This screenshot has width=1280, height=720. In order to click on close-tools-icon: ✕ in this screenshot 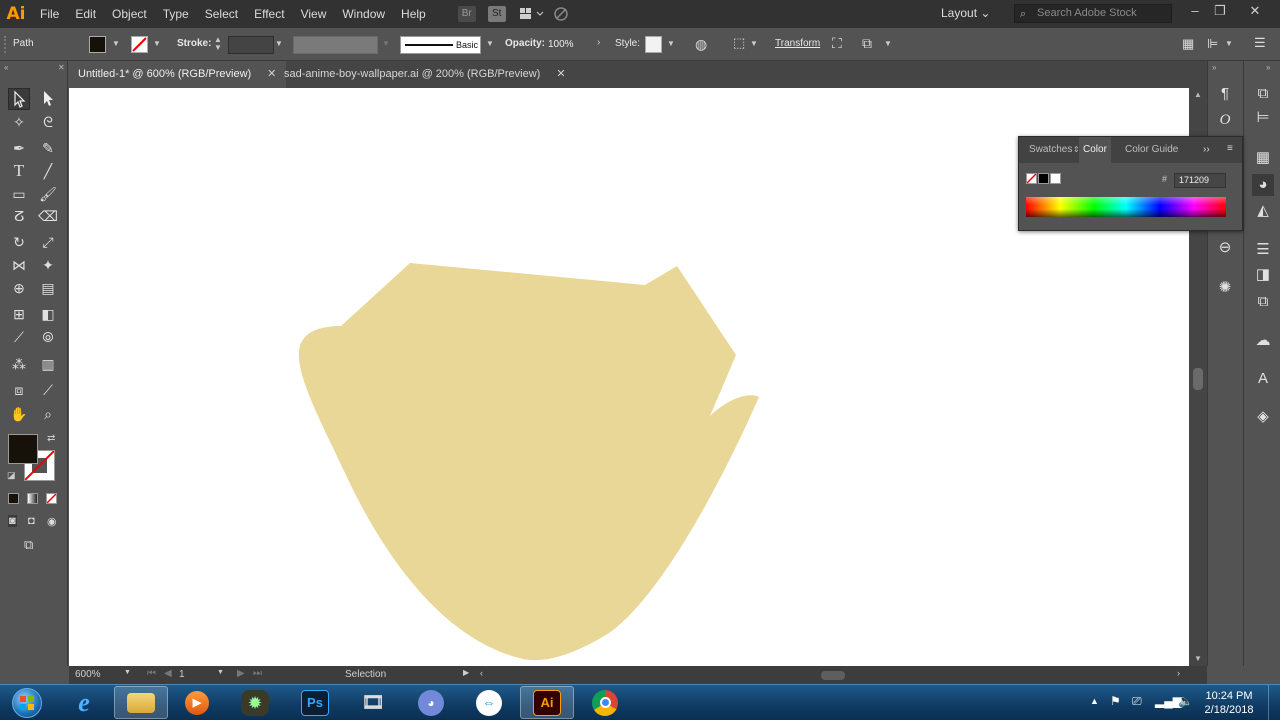, I will do `click(61, 67)`.